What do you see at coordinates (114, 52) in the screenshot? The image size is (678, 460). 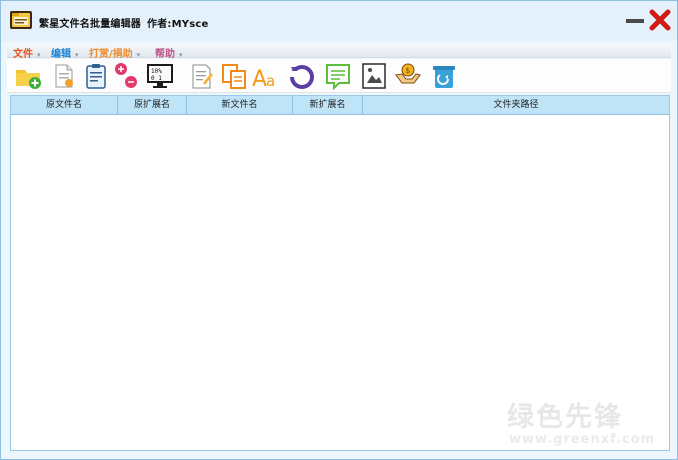 I see `menu-donate: 打赏/捐助 ▾` at bounding box center [114, 52].